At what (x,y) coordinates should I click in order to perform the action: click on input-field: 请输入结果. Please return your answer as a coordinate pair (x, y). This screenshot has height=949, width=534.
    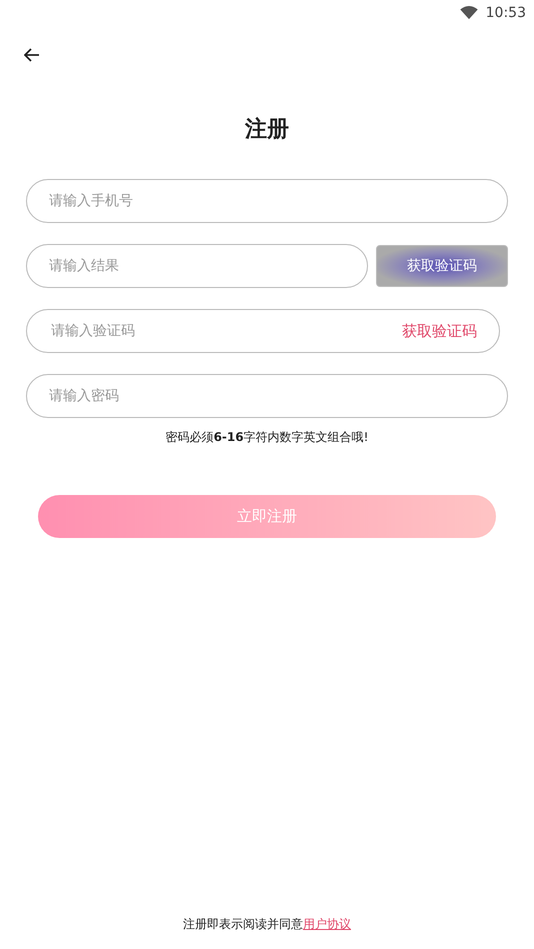
    Looking at the image, I should click on (197, 266).